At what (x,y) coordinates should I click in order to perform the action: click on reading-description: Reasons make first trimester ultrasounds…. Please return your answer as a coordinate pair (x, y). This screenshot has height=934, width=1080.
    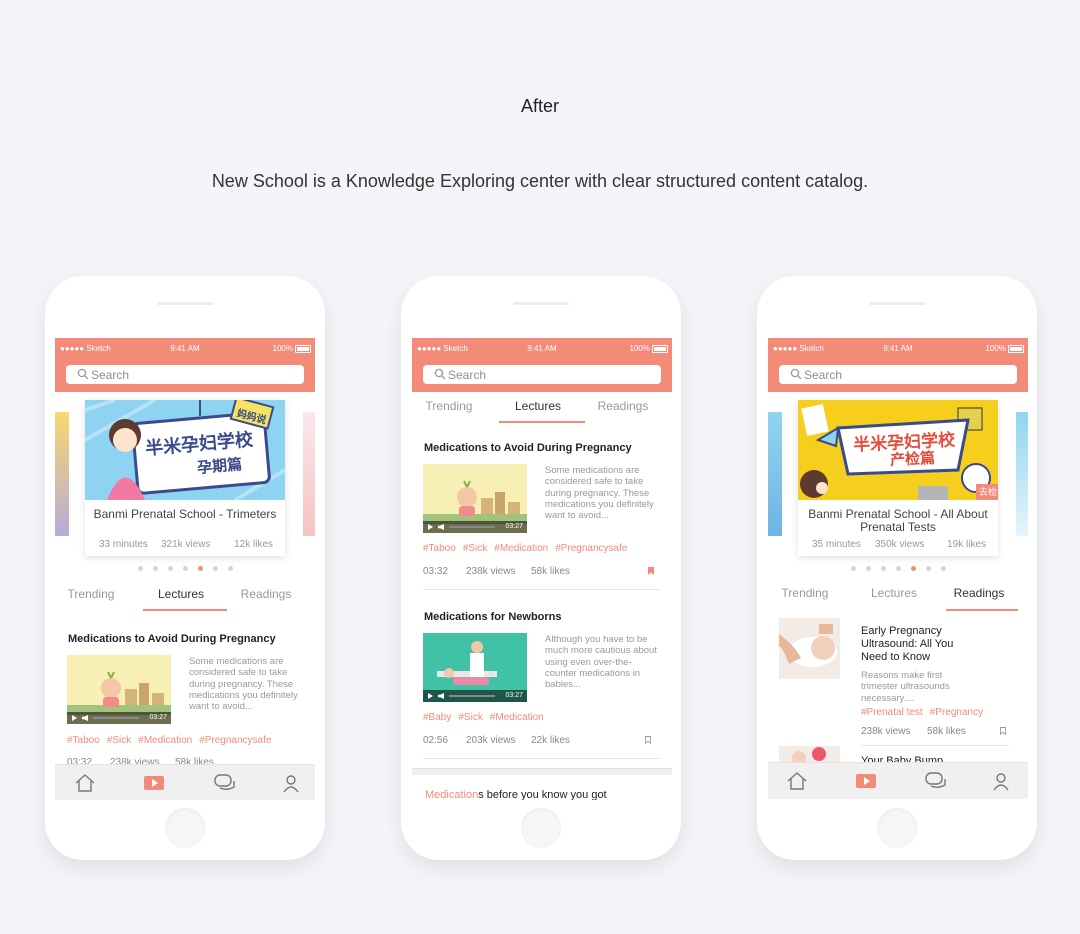
    Looking at the image, I should click on (905, 687).